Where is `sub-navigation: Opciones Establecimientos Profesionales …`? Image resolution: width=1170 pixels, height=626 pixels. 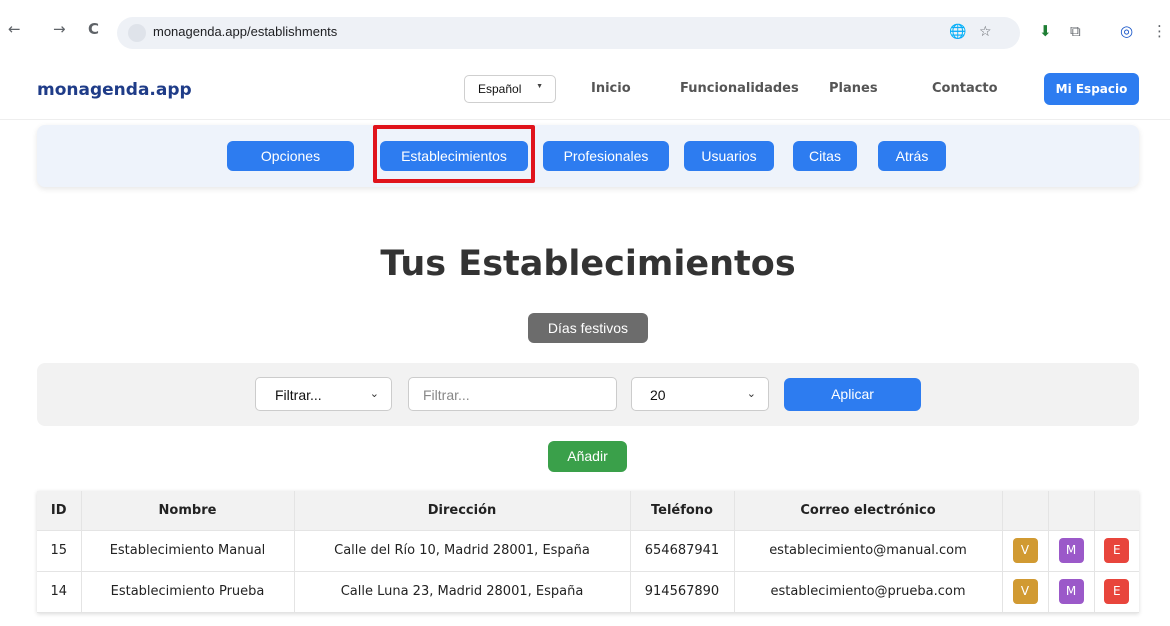
sub-navigation: Opciones Establecimientos Profesionales … is located at coordinates (588, 156).